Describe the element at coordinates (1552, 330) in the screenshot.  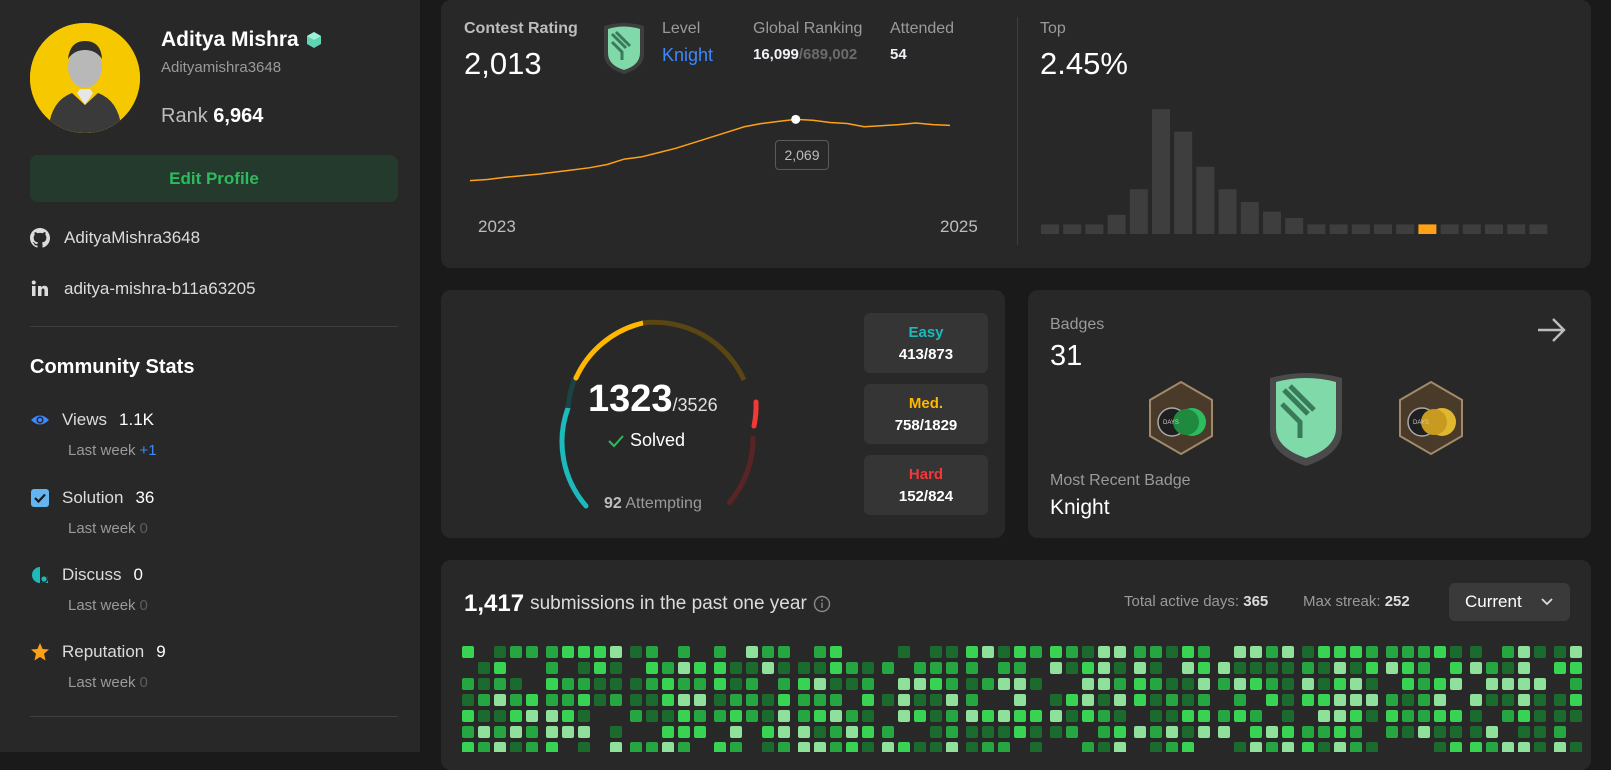
I see `arrow-right-icon` at that location.